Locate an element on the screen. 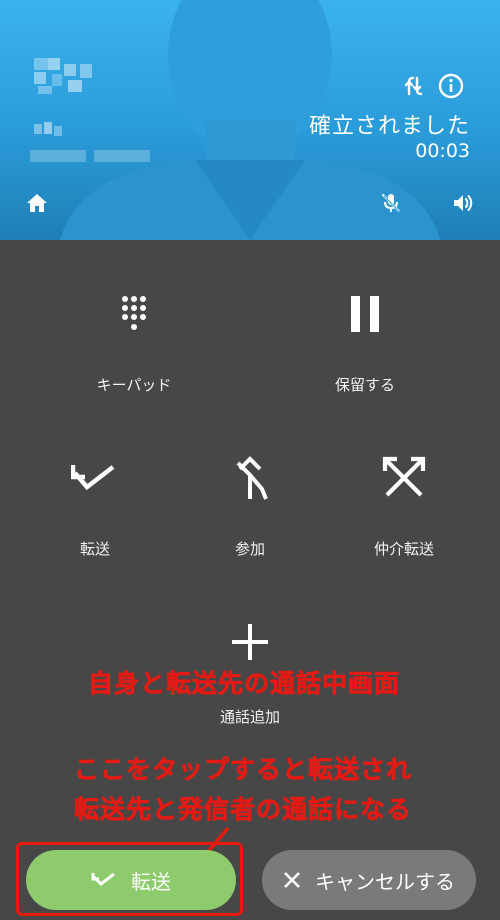  close-icon is located at coordinates (292, 880).